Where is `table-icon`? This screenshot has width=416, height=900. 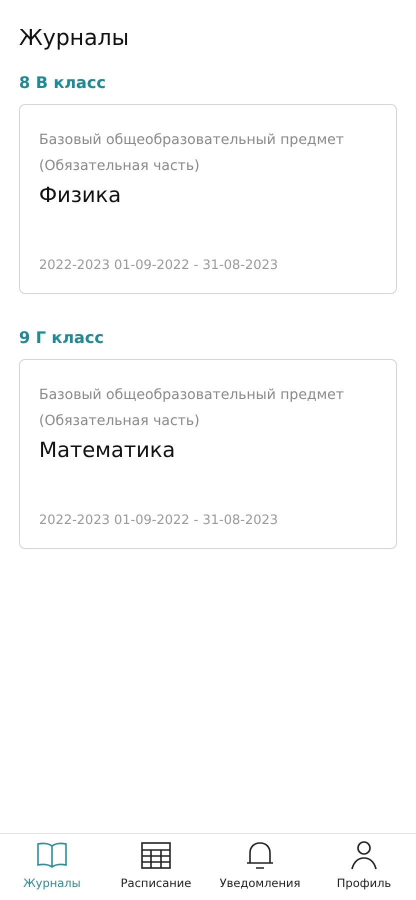
table-icon is located at coordinates (156, 855).